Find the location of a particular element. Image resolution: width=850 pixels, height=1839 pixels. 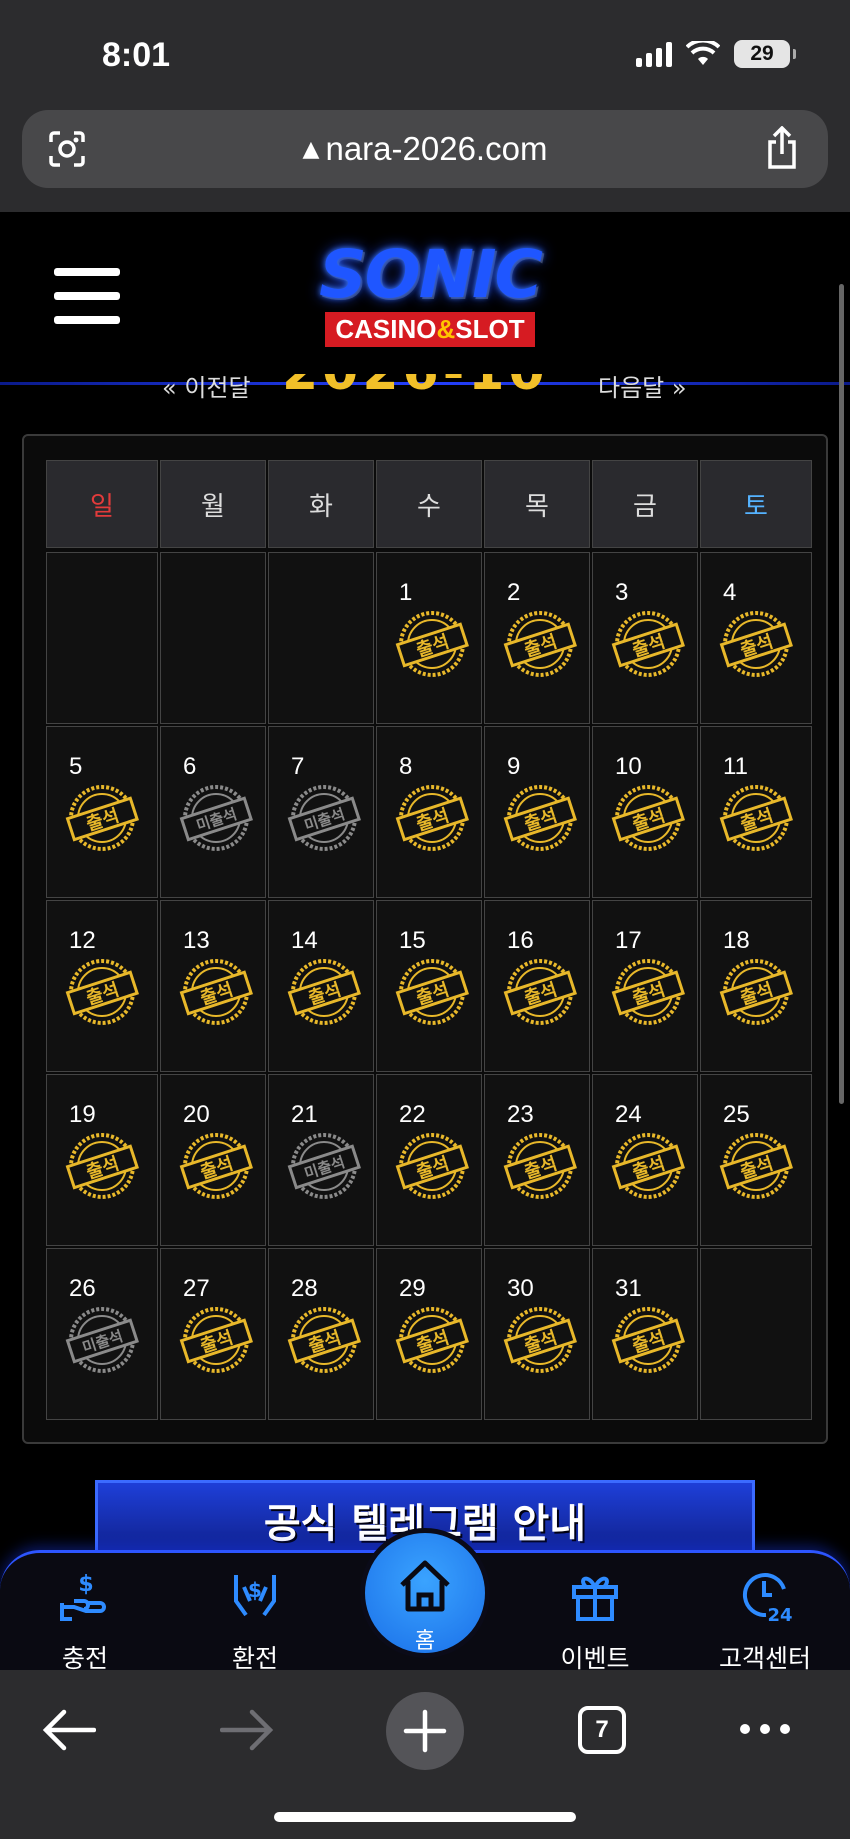

calendar-day-cell: 4 출석 is located at coordinates (756, 638).